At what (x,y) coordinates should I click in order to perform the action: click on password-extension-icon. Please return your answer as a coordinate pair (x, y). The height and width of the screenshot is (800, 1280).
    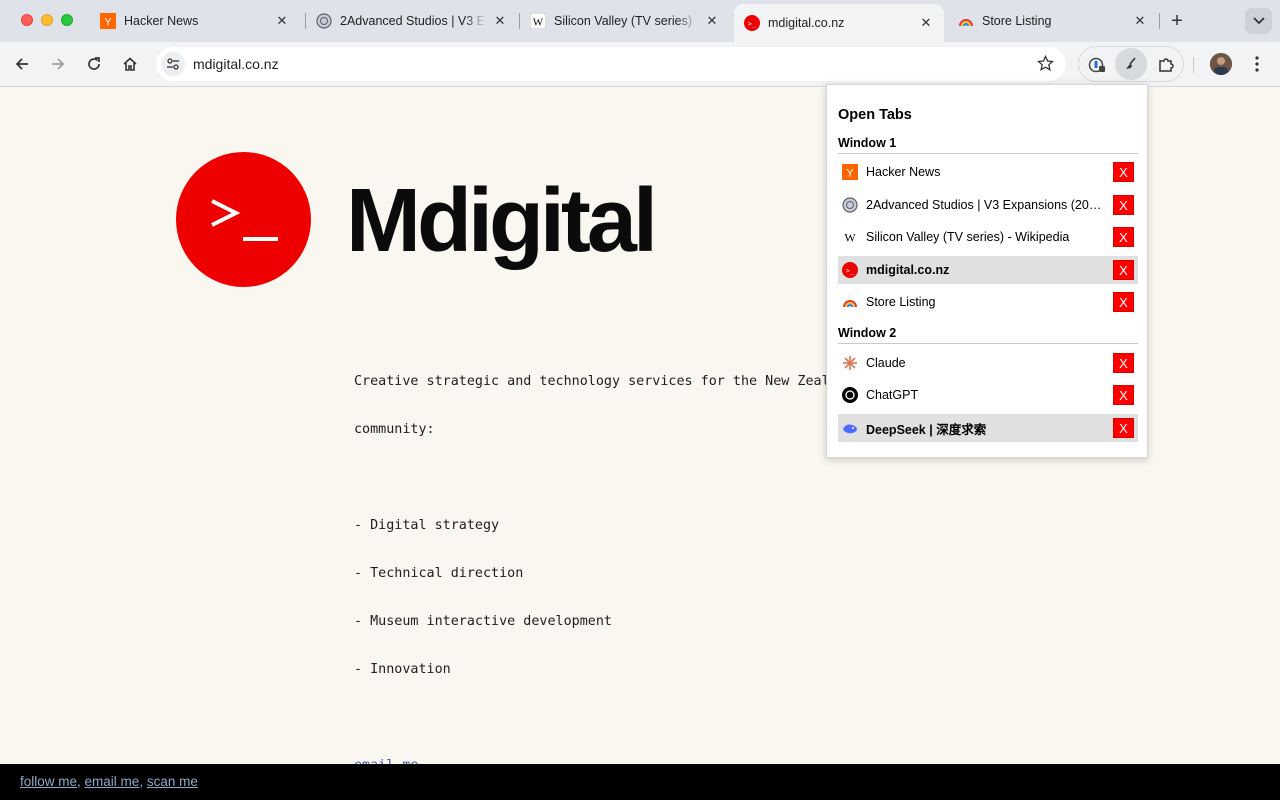
    Looking at the image, I should click on (1097, 65).